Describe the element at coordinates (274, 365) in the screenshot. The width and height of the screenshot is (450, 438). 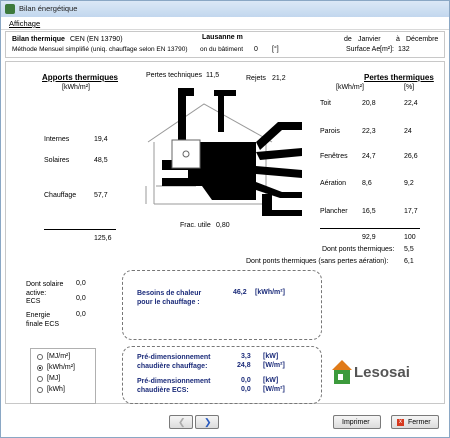
I see `sizing-heating-wm2-unit: [W/m²]` at that location.